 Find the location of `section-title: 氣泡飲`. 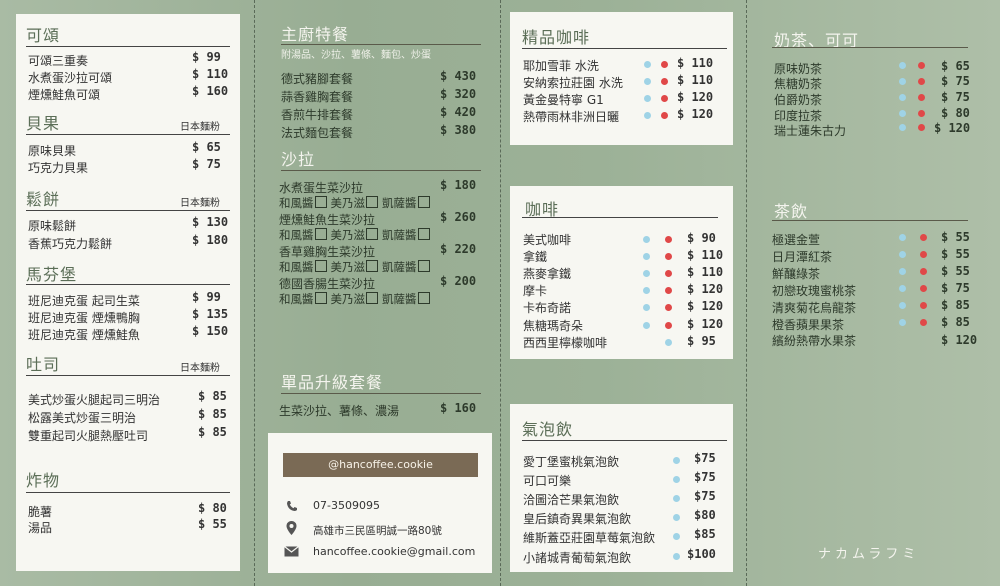

section-title: 氣泡飲 is located at coordinates (548, 429).